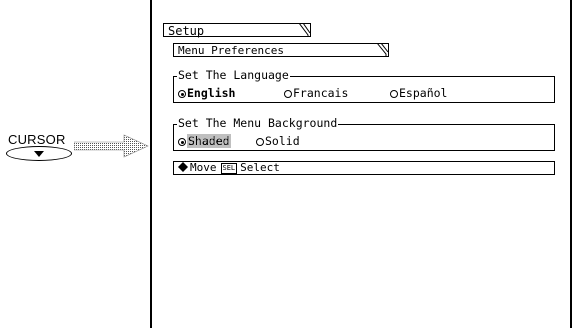  What do you see at coordinates (111, 146) in the screenshot?
I see `dotted-arrow-icon` at bounding box center [111, 146].